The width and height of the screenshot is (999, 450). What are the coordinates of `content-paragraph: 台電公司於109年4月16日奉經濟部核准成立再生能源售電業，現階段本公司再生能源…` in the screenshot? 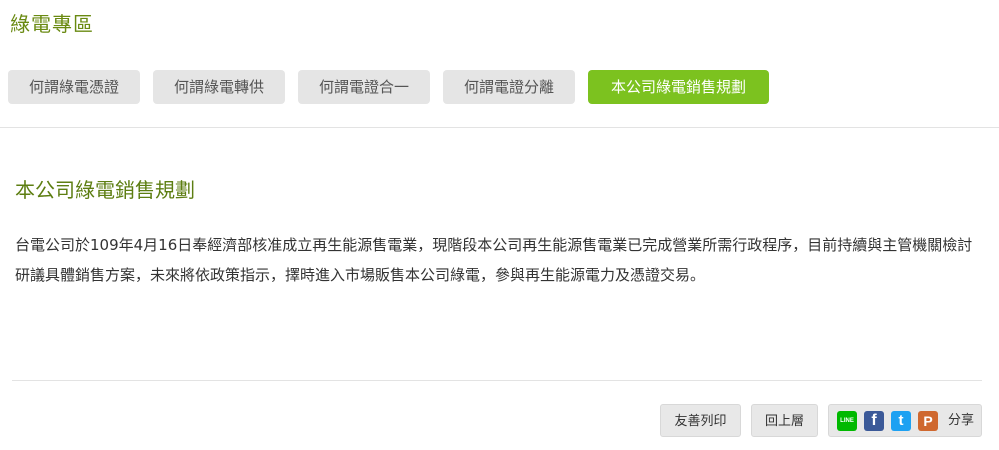 It's located at (494, 260).